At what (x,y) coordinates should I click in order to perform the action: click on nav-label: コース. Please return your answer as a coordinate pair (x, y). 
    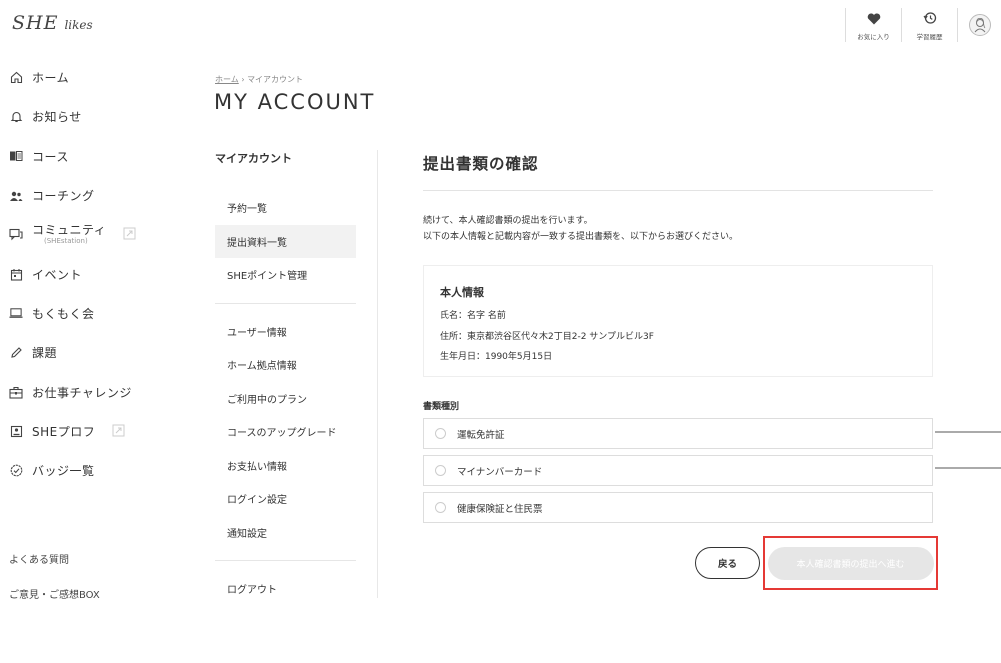
    Looking at the image, I should click on (50, 156).